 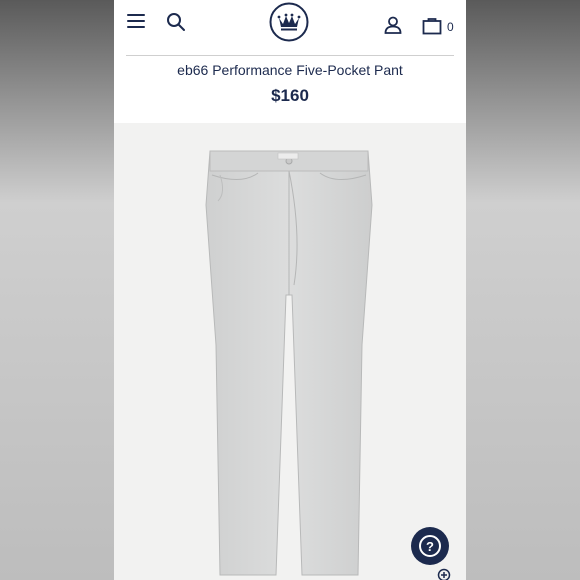 I want to click on help-icon: ?, so click(x=430, y=546).